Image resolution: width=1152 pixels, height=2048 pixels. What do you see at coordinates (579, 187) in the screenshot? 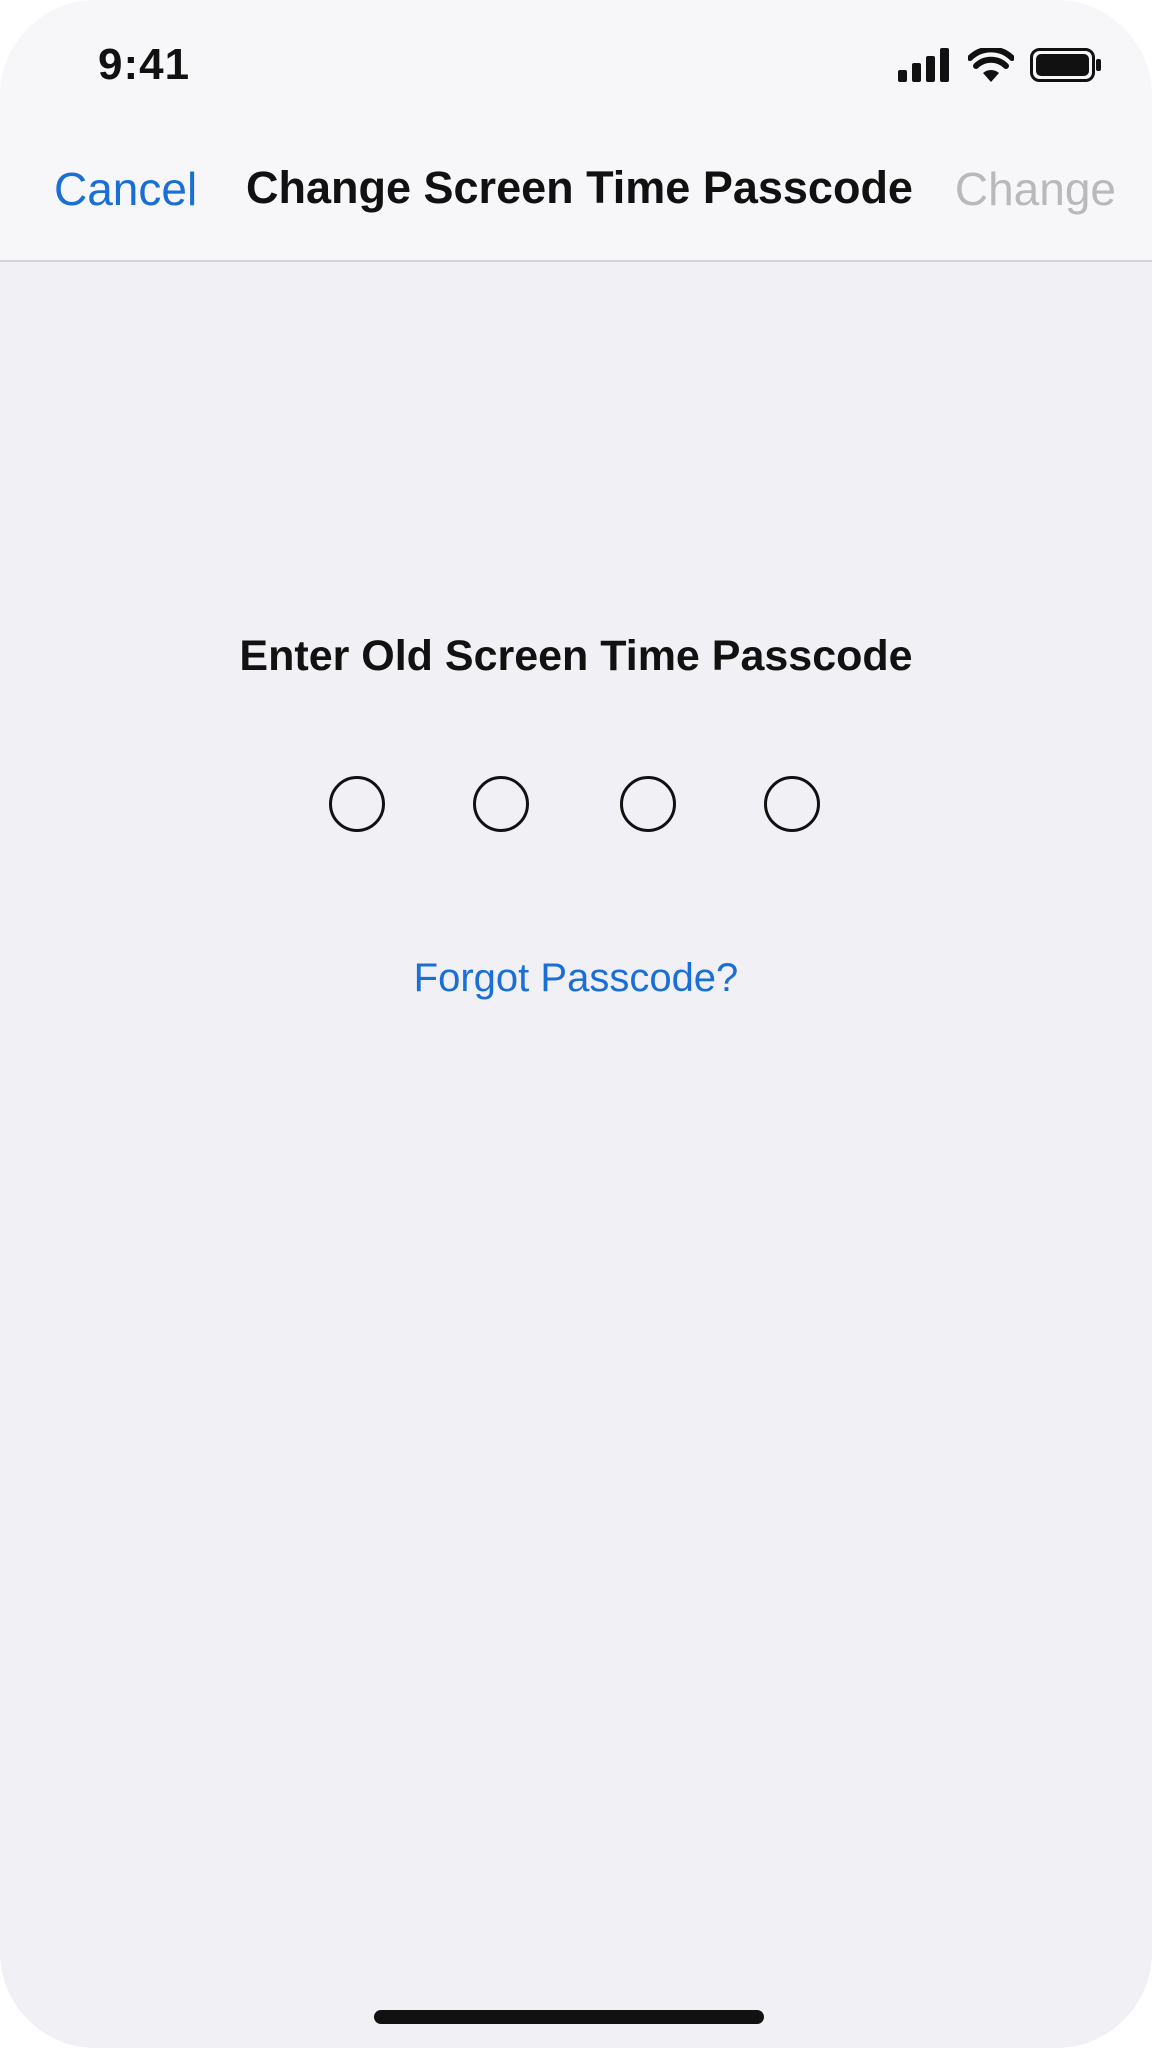
I see `page-title: Change Screen Time Passcode` at bounding box center [579, 187].